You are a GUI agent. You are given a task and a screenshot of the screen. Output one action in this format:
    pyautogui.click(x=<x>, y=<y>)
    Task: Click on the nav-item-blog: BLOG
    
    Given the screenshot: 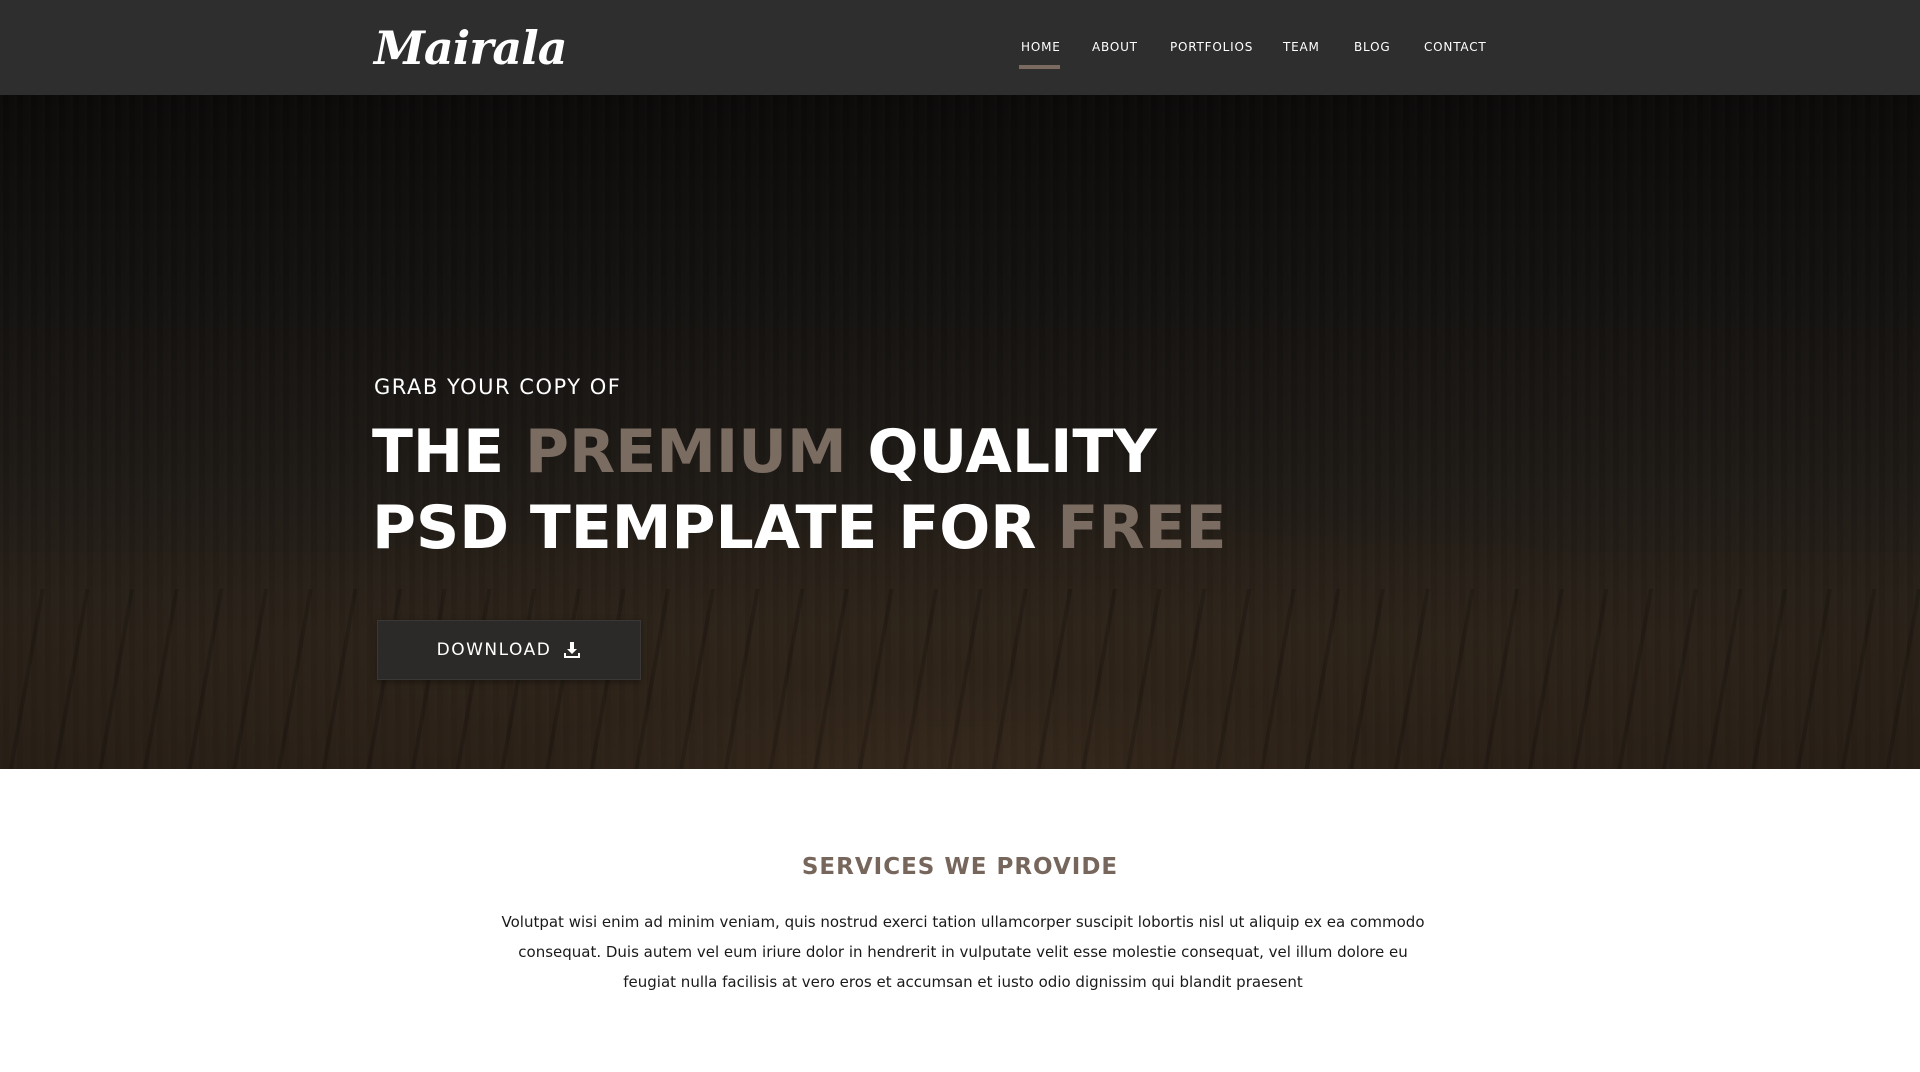 What is the action you would take?
    pyautogui.click(x=1372, y=47)
    